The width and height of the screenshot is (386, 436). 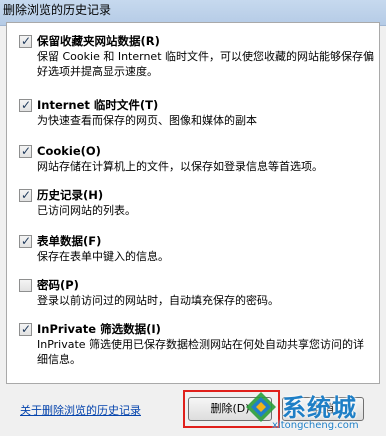 I want to click on option-label: Internet 临时文件(T), so click(x=98, y=105).